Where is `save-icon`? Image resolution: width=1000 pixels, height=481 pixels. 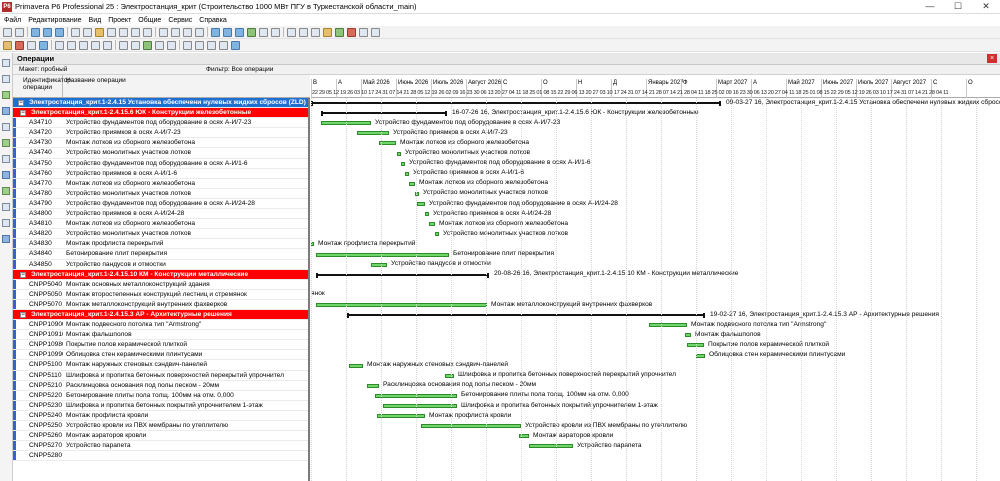 save-icon is located at coordinates (111, 32).